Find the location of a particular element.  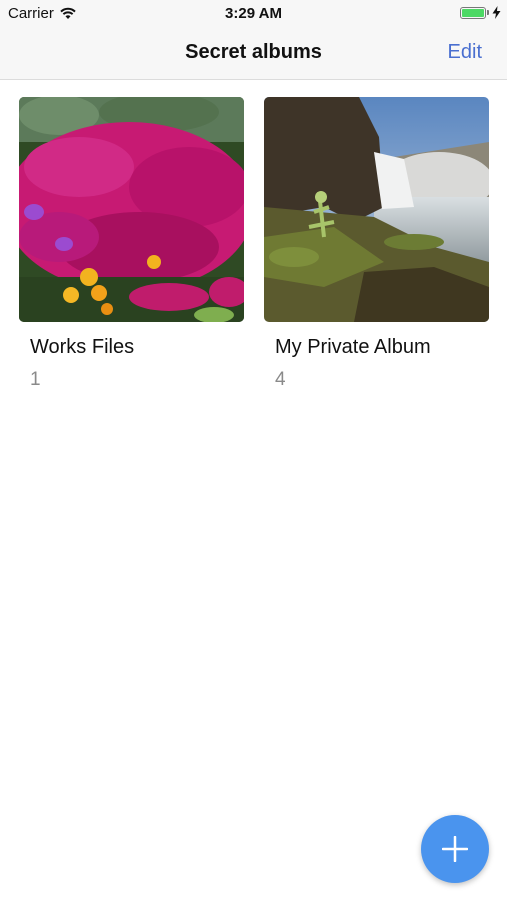

add-album-button is located at coordinates (455, 849).